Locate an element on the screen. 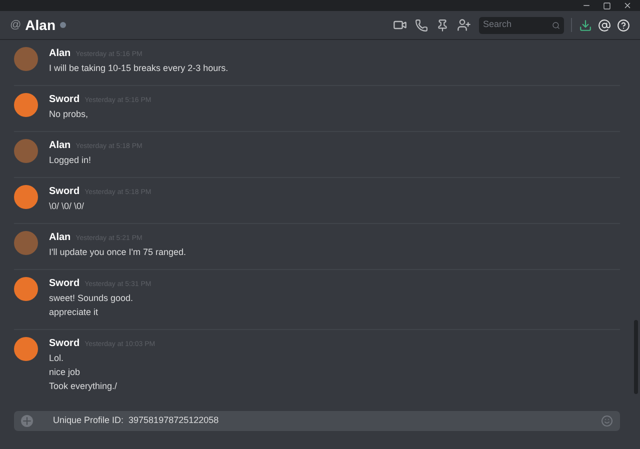 This screenshot has width=640, height=449. message-text: Lol. is located at coordinates (57, 358).